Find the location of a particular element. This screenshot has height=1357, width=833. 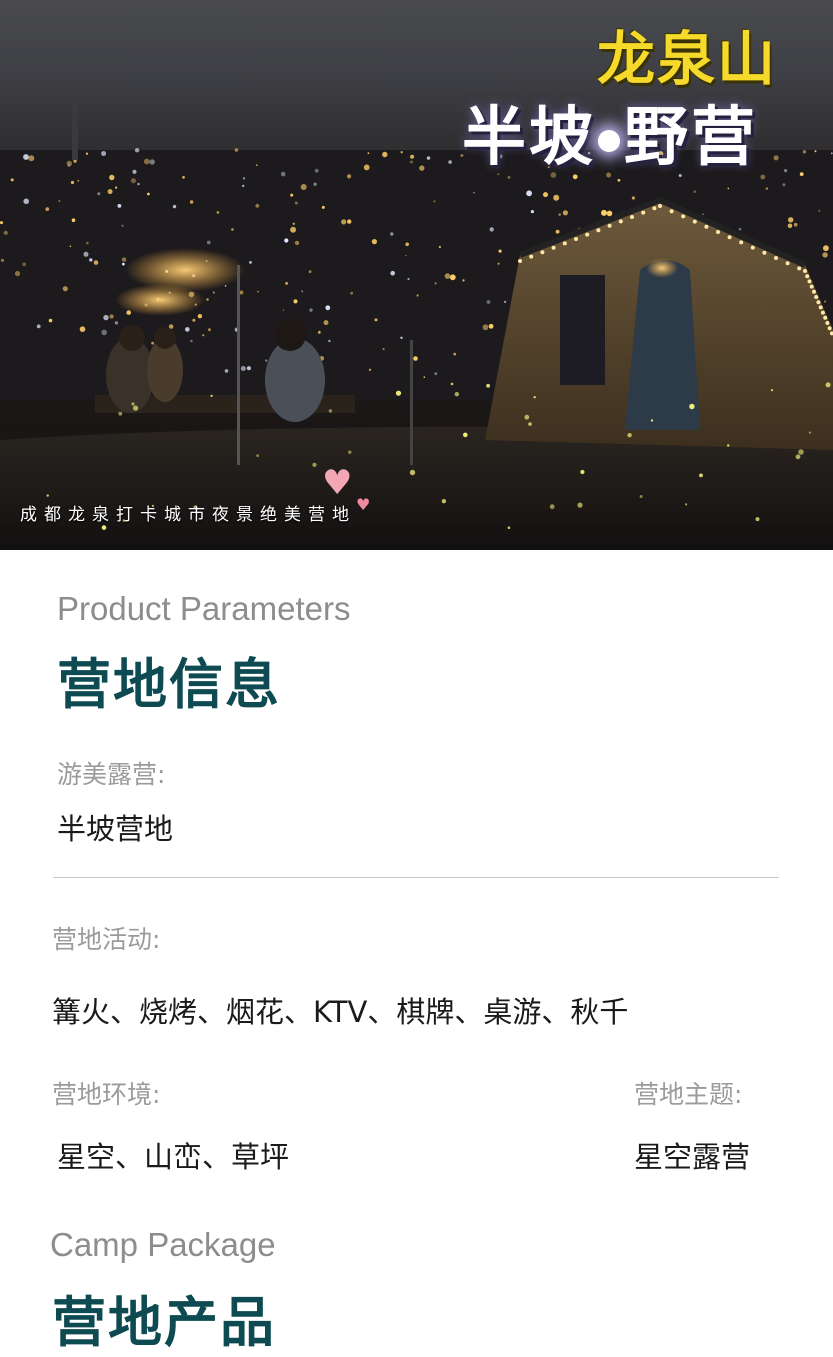

camp-name-label: 游美露营: is located at coordinates (111, 774).